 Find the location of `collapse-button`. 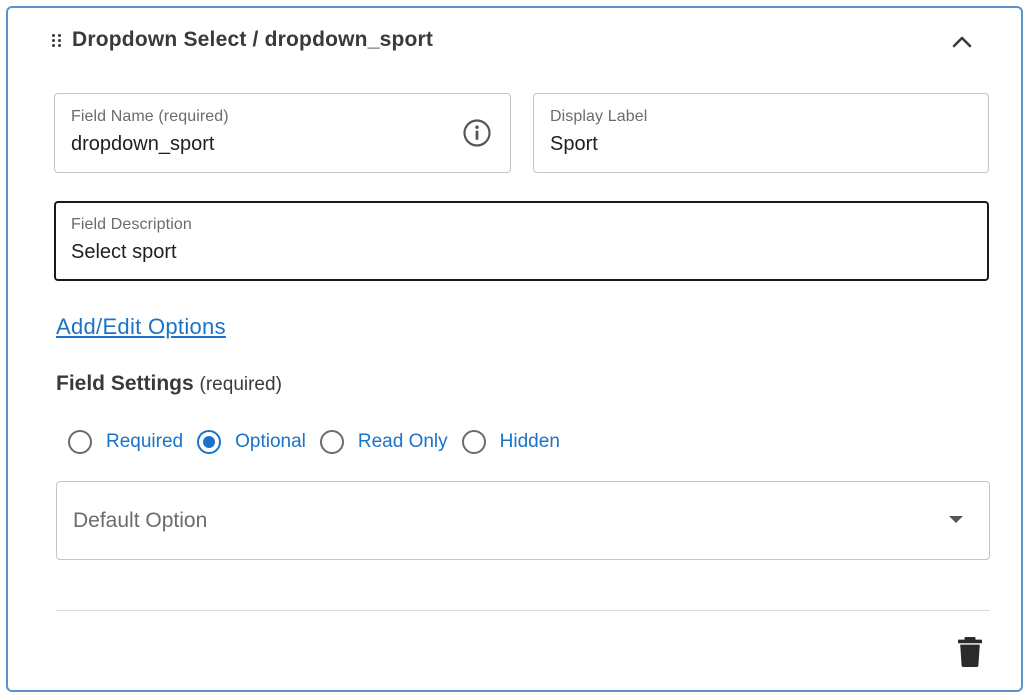

collapse-button is located at coordinates (962, 42).